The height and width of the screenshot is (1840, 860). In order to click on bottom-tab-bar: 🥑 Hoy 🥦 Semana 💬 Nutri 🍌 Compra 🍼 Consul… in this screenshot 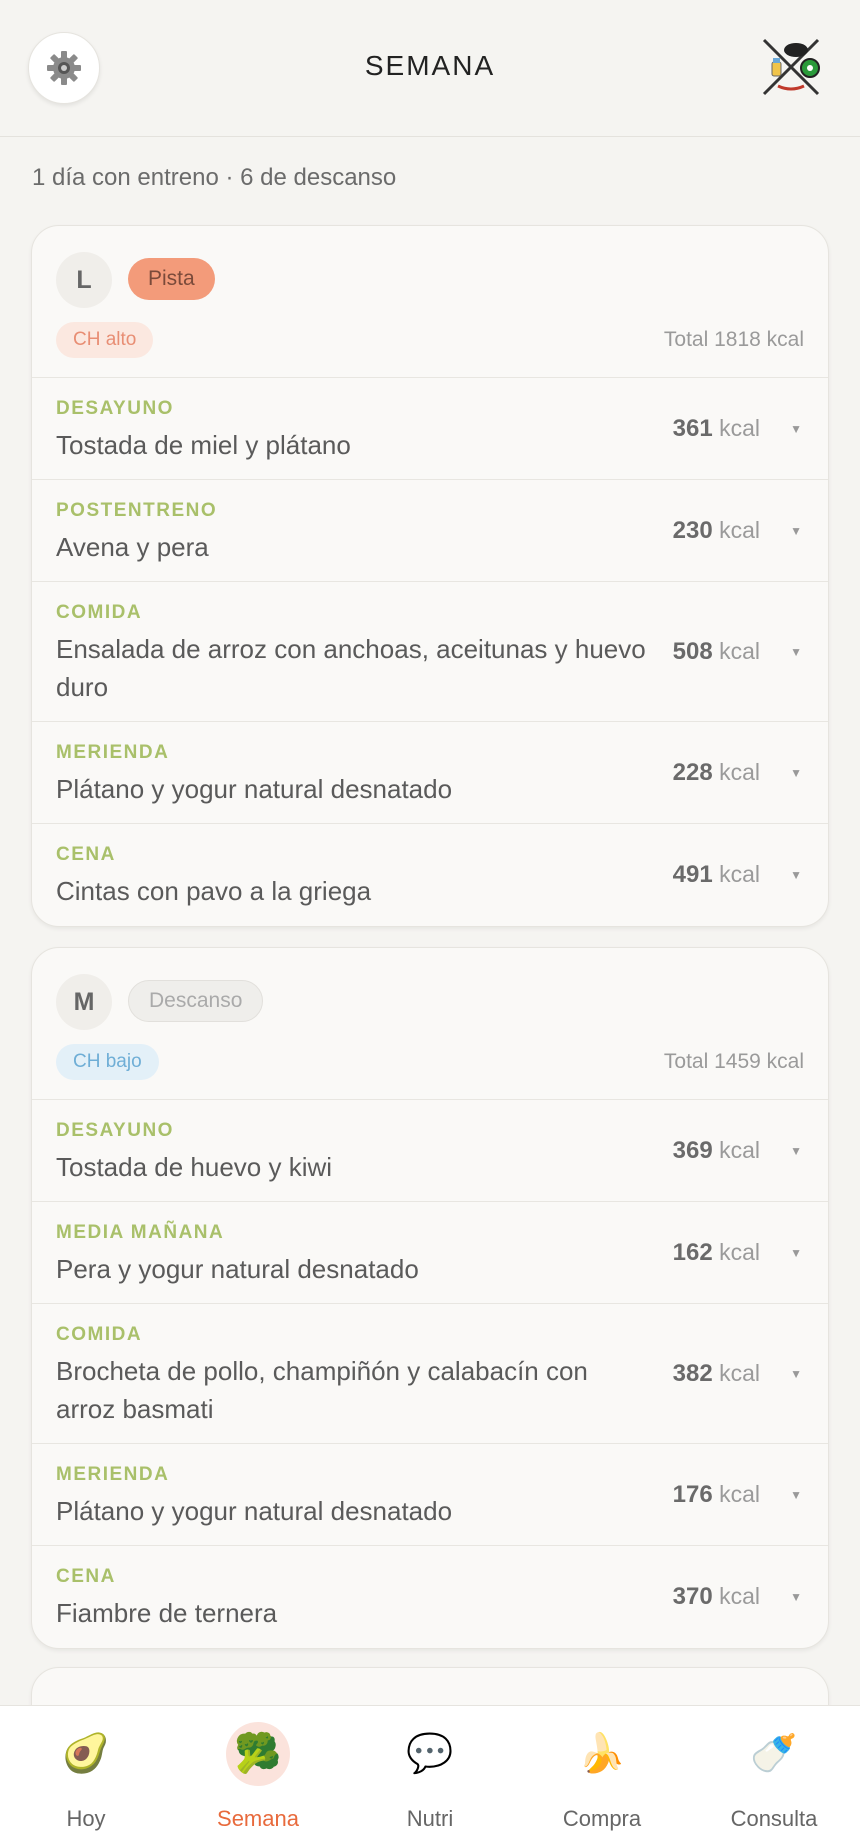, I will do `click(430, 1772)`.